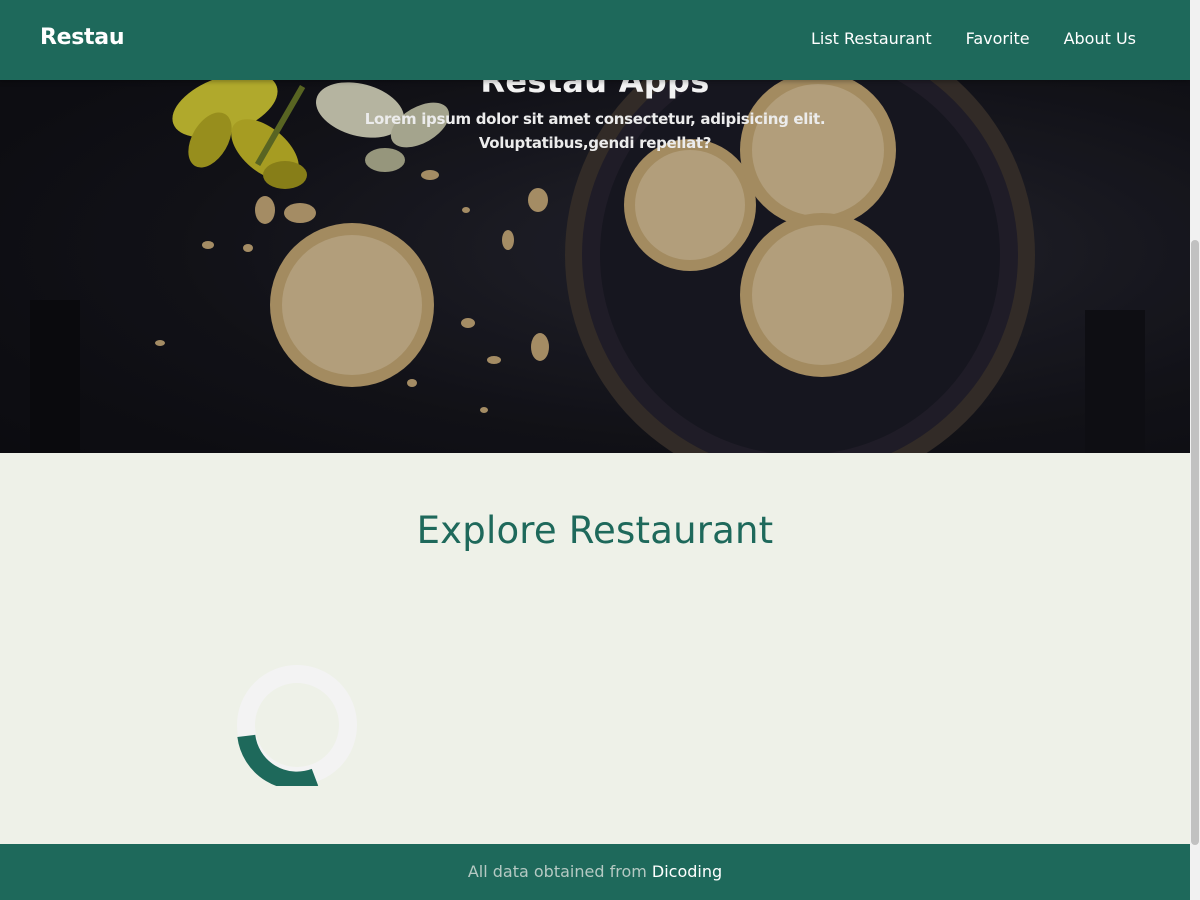 The width and height of the screenshot is (1200, 900). Describe the element at coordinates (687, 871) in the screenshot. I see `footer-link-dicoding: Dicoding` at that location.